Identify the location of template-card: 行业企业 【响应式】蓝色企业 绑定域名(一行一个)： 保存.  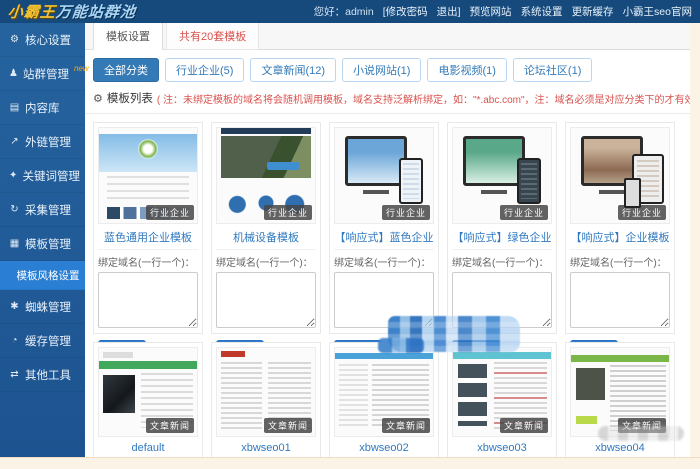
(384, 243).